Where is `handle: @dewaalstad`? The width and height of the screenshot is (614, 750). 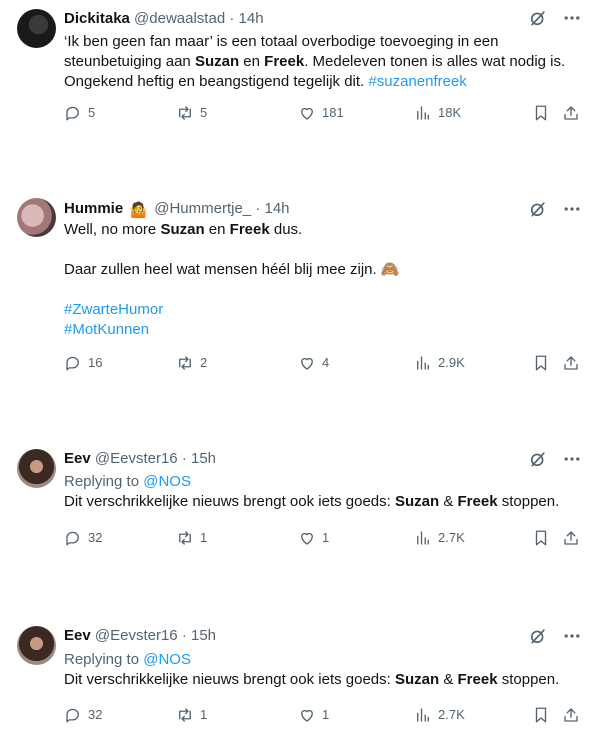
handle: @dewaalstad is located at coordinates (179, 18).